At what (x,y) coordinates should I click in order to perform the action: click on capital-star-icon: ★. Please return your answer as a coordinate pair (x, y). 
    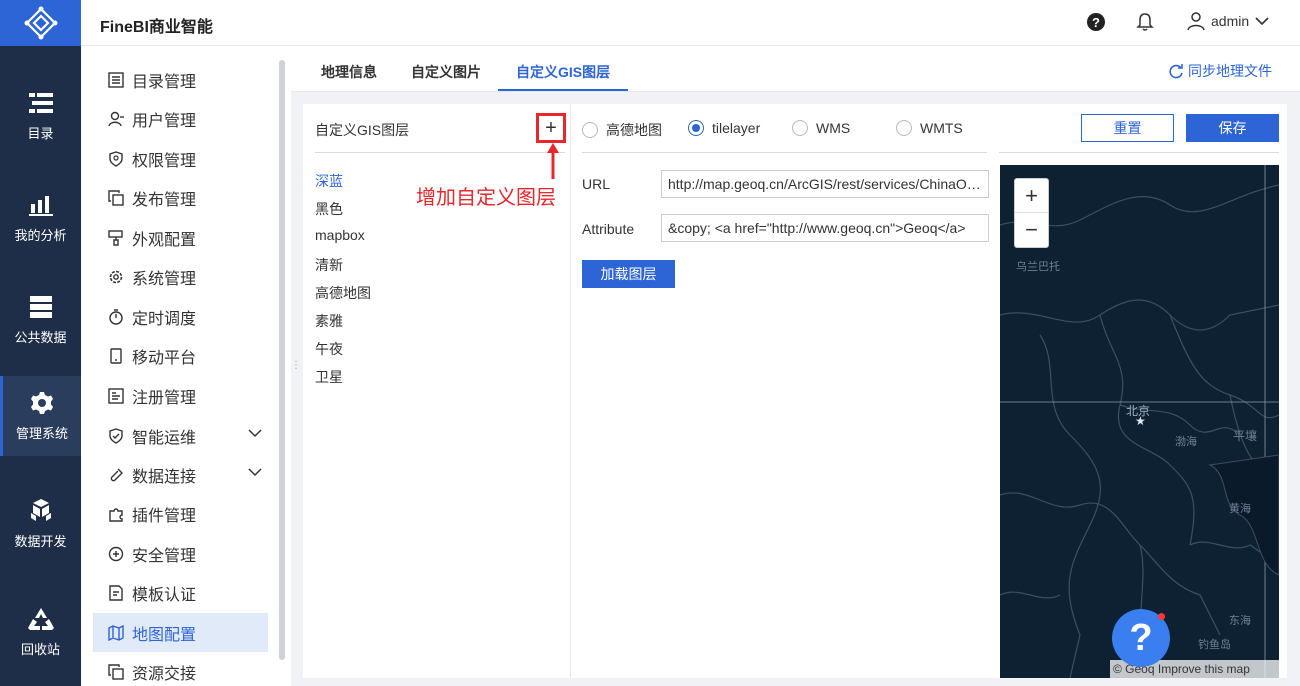
    Looking at the image, I should click on (1140, 421).